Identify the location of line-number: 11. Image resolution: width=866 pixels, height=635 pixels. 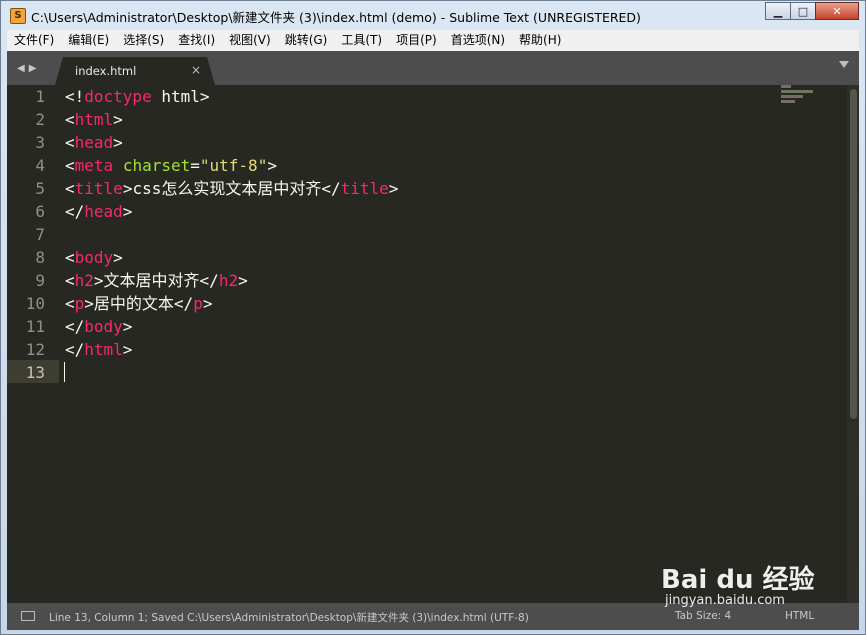
(35, 326).